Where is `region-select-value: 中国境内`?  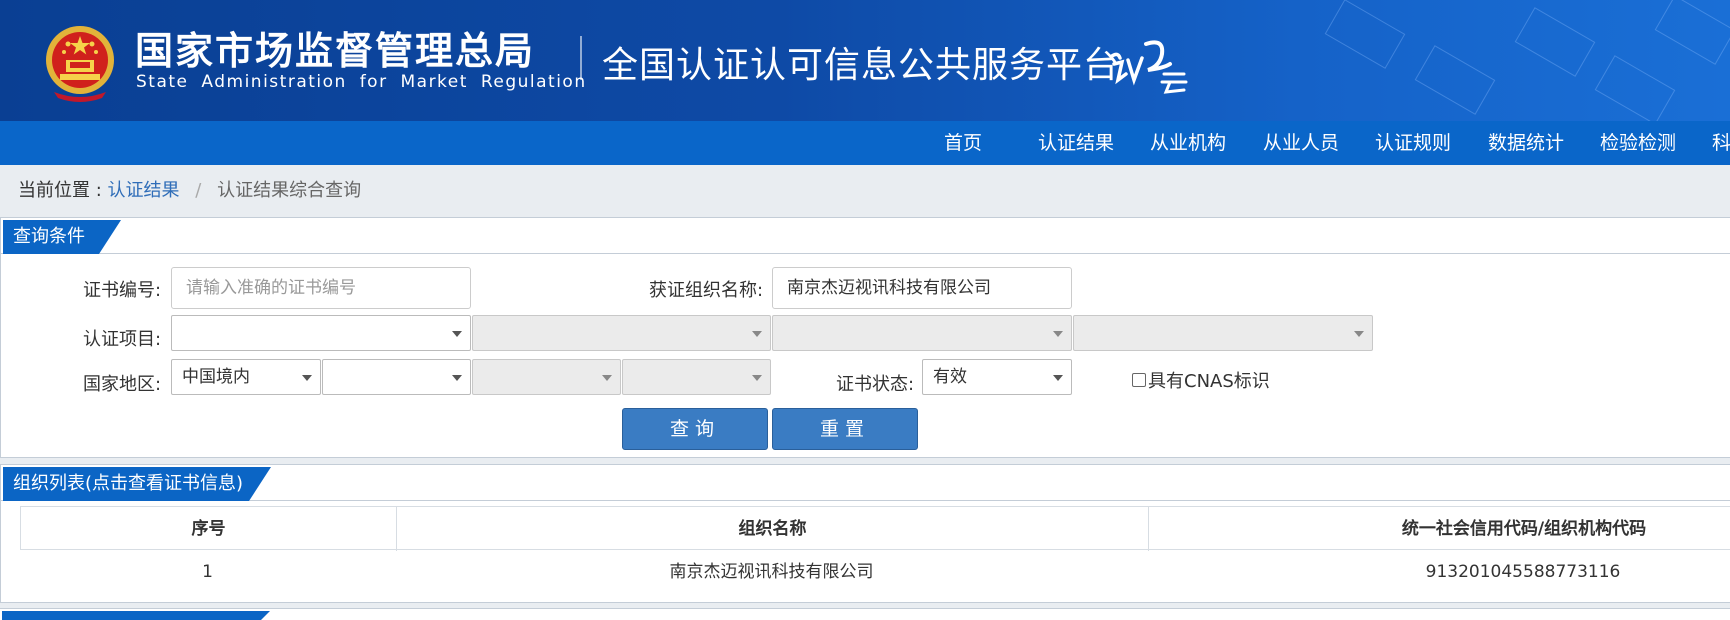 region-select-value: 中国境内 is located at coordinates (216, 377).